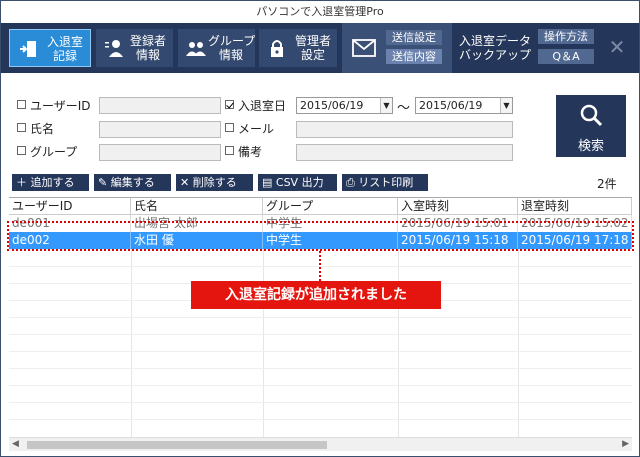 Image resolution: width=640 pixels, height=457 pixels. I want to click on x-icon: ✕, so click(186, 182).